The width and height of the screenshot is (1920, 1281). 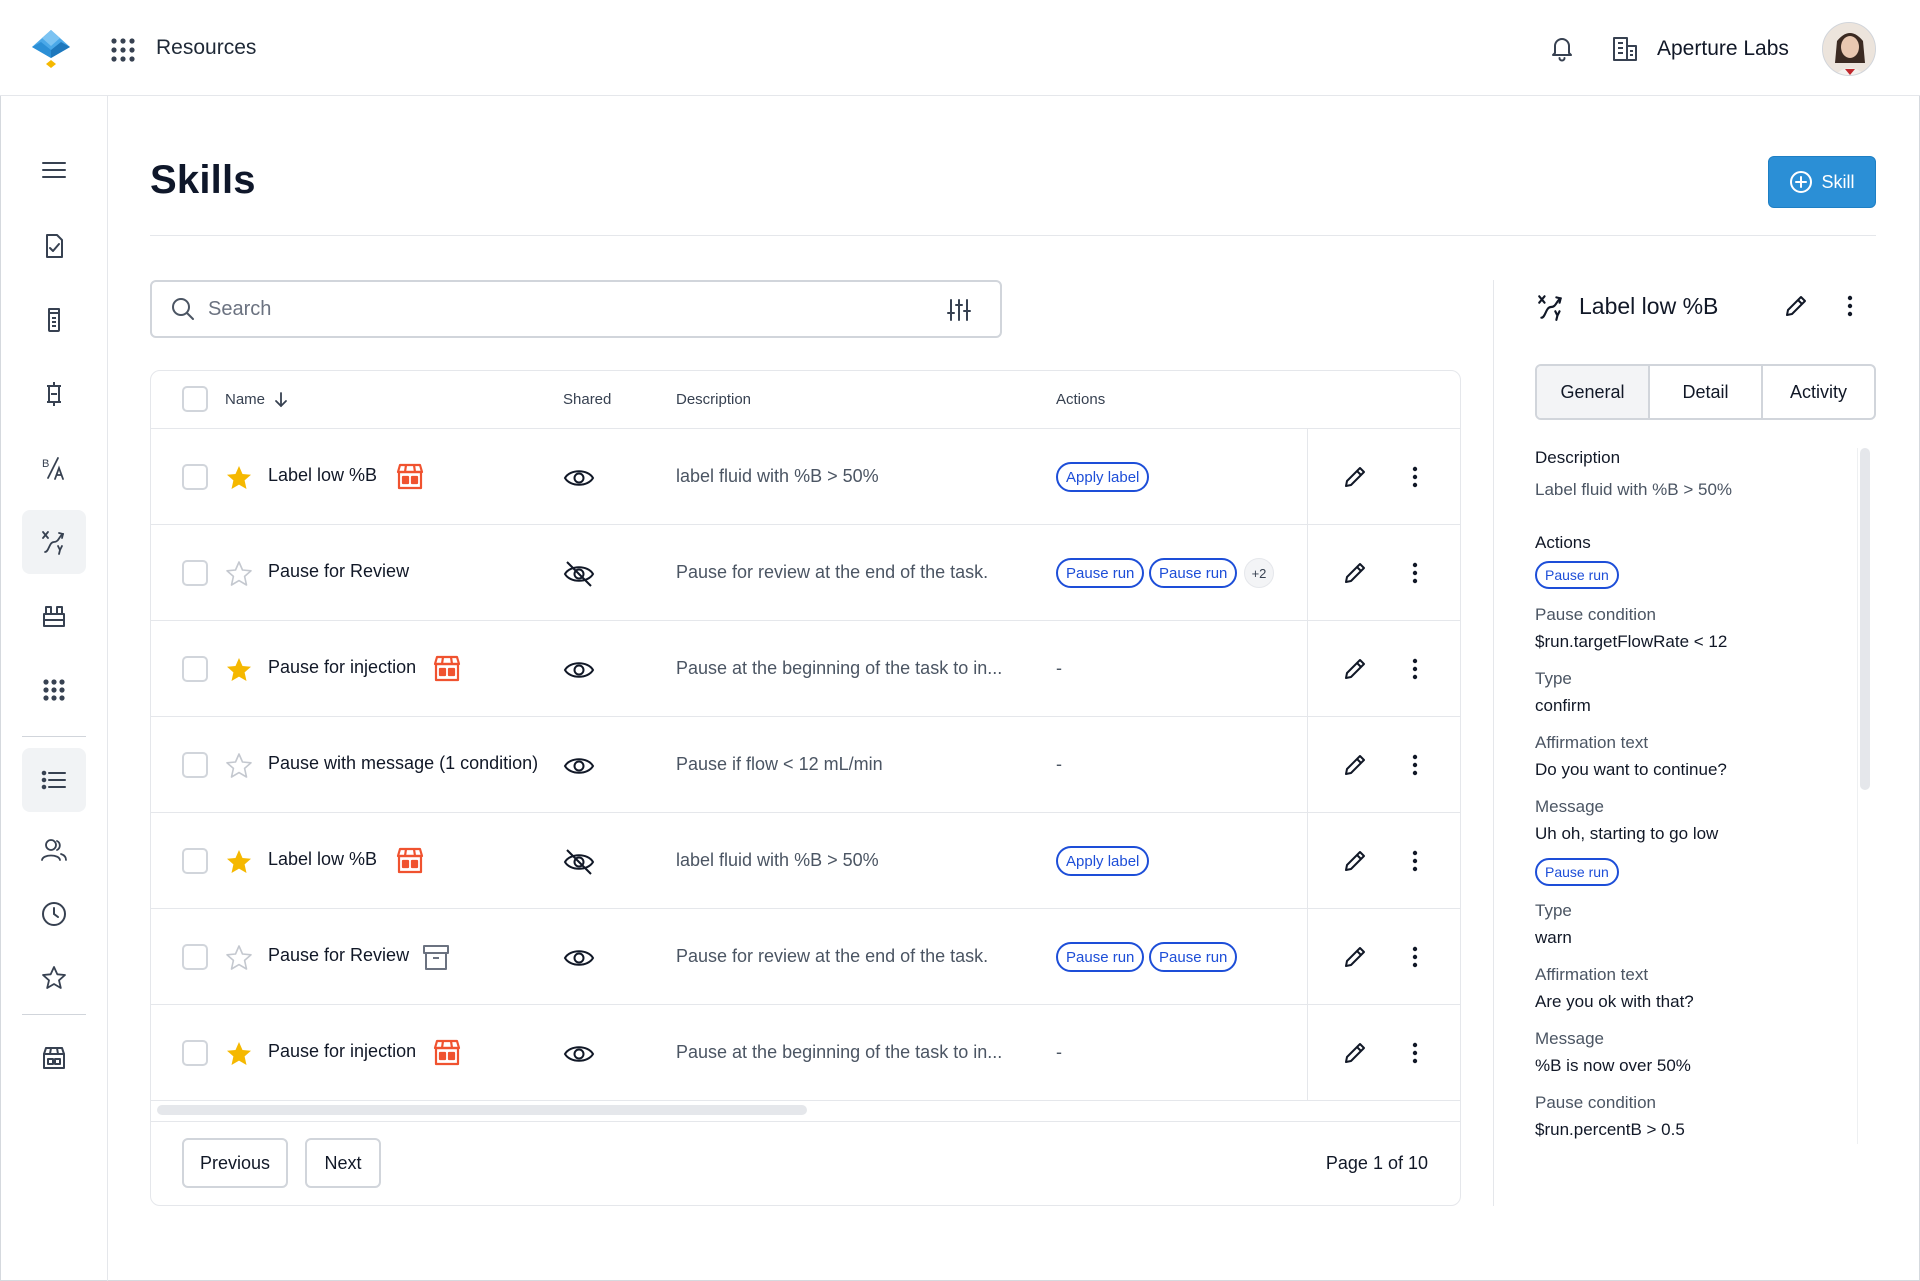 What do you see at coordinates (54, 246) in the screenshot?
I see `clipboard-check-icon` at bounding box center [54, 246].